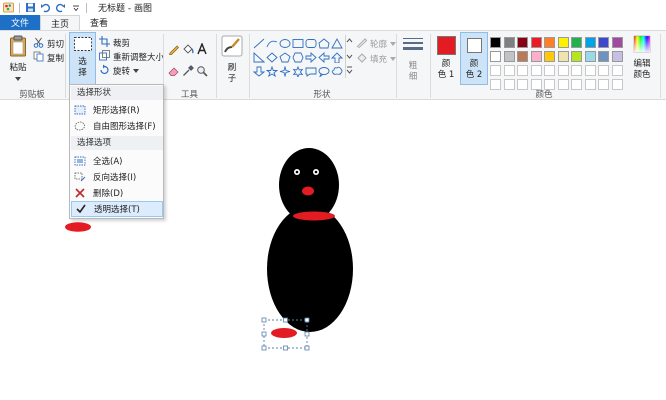  Describe the element at coordinates (446, 59) in the screenshot. I see `color-1-button: 颜 色 1` at that location.